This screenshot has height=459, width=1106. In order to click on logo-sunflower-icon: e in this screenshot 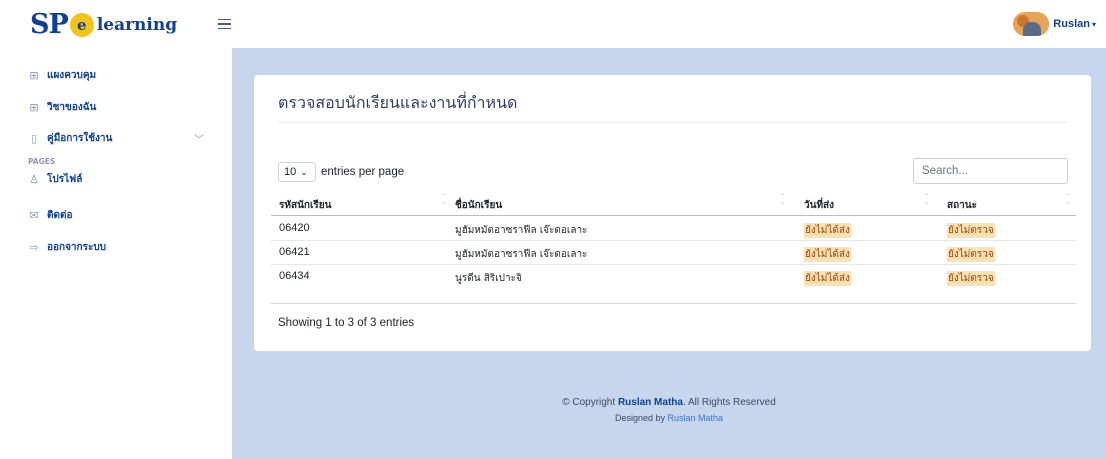, I will do `click(81, 25)`.